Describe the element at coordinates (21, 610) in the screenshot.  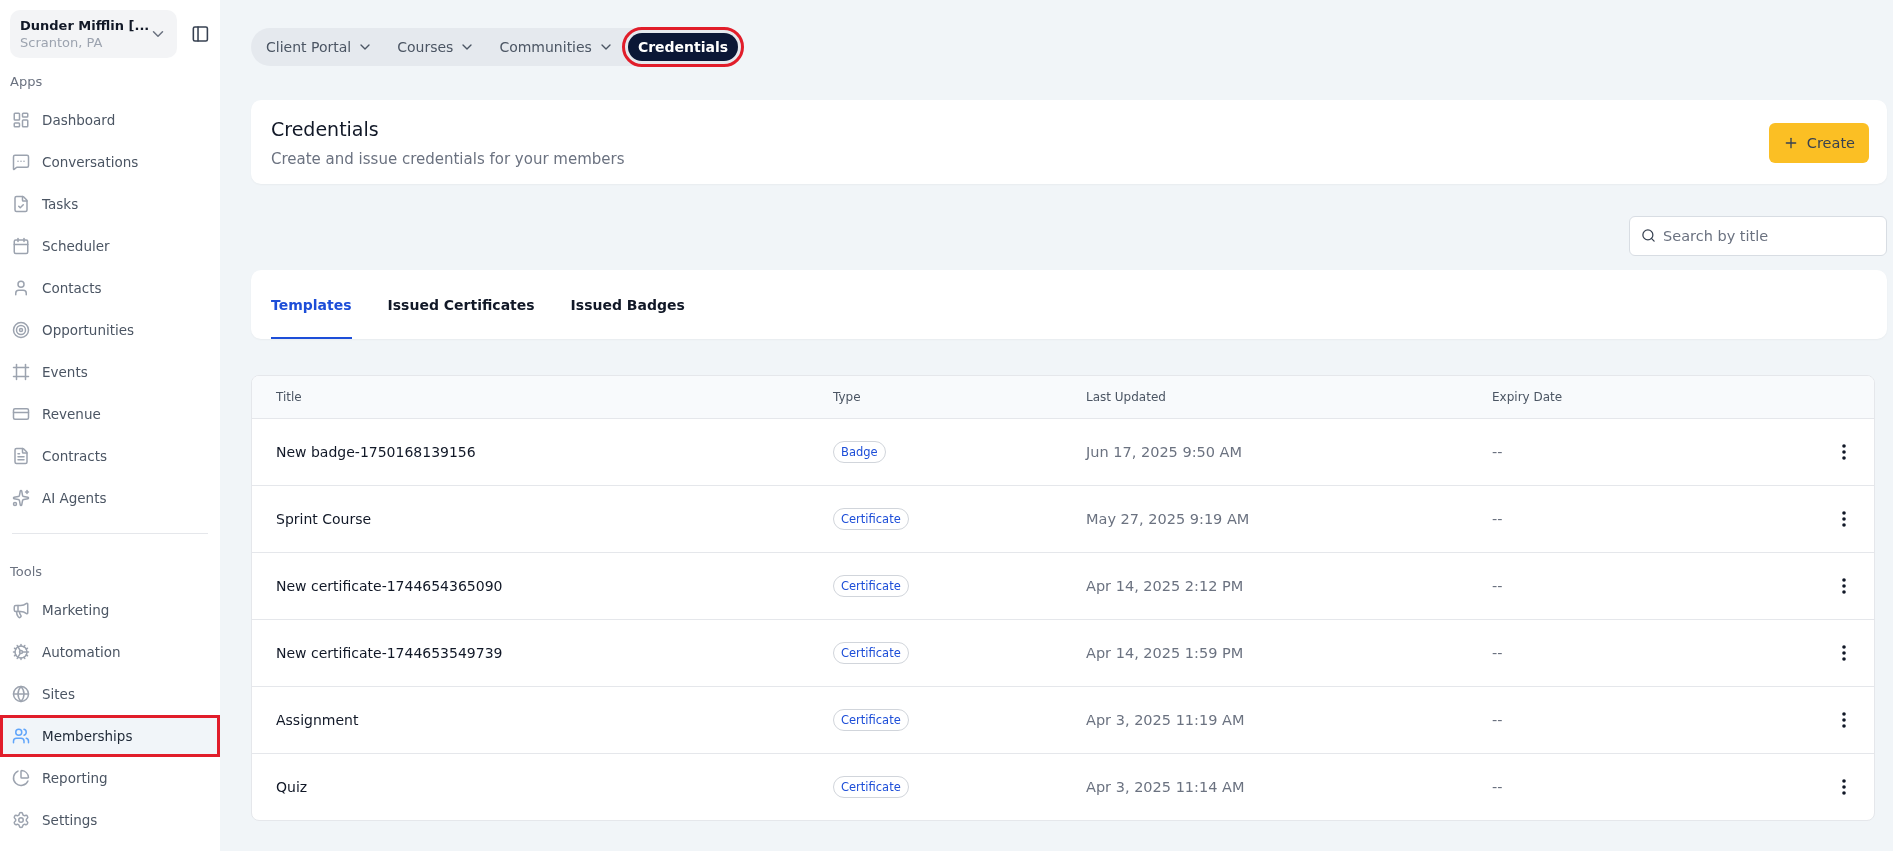
I see `megaphone-icon` at that location.